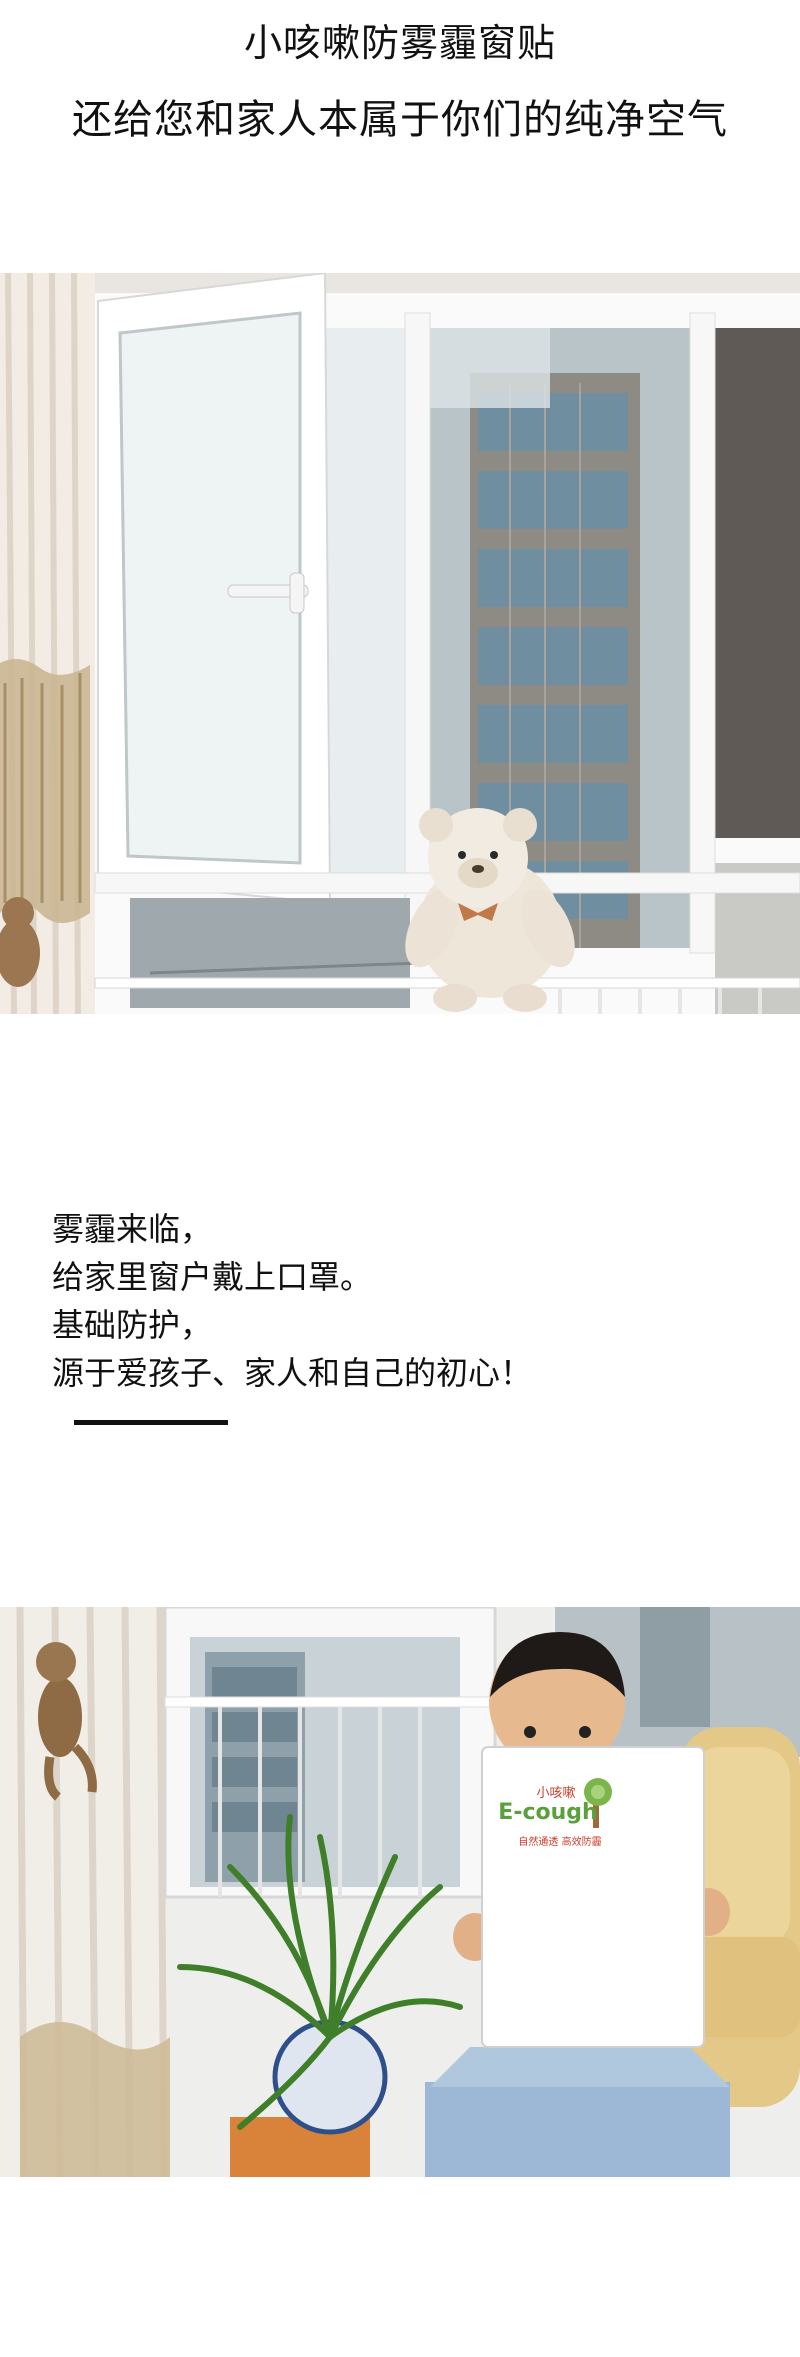  Describe the element at coordinates (593, 1897) in the screenshot. I see `product-card: 小咳嗽 E-cough 自然通透 高效防霾` at that location.